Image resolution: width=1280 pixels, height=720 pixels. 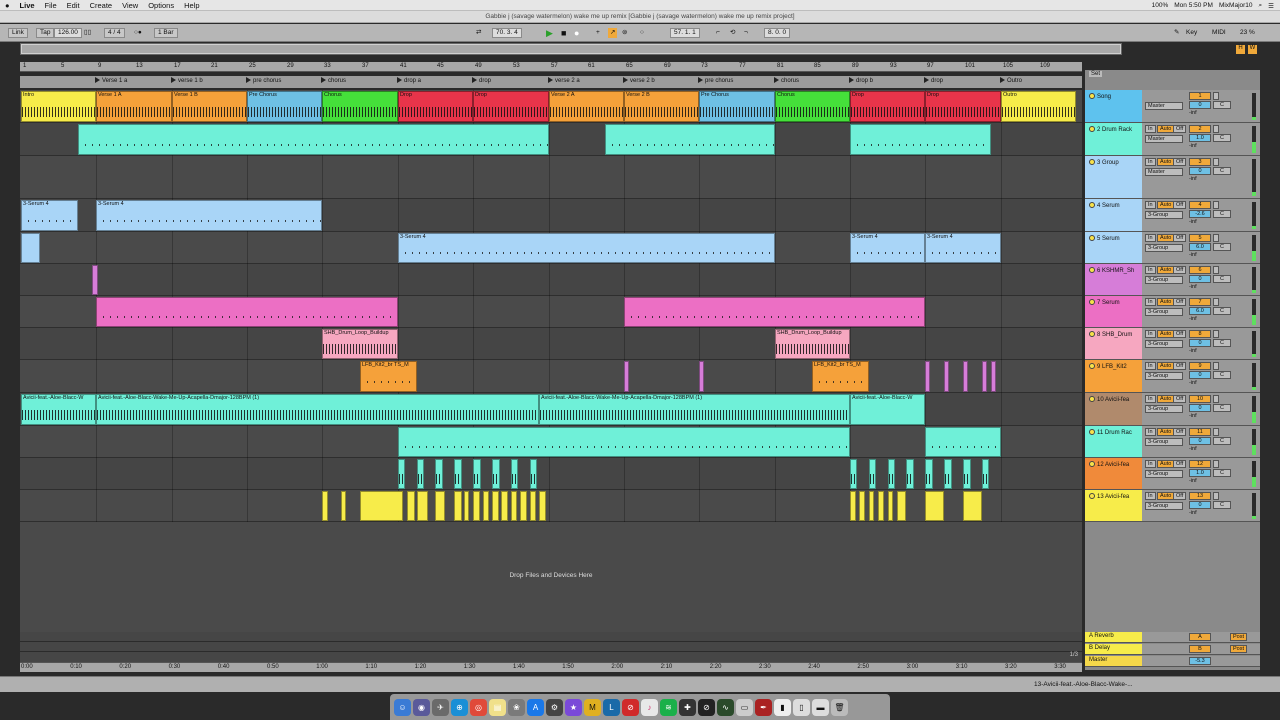 What do you see at coordinates (551, 577) in the screenshot?
I see `drop-area: Drop Files and Devices Here` at bounding box center [551, 577].